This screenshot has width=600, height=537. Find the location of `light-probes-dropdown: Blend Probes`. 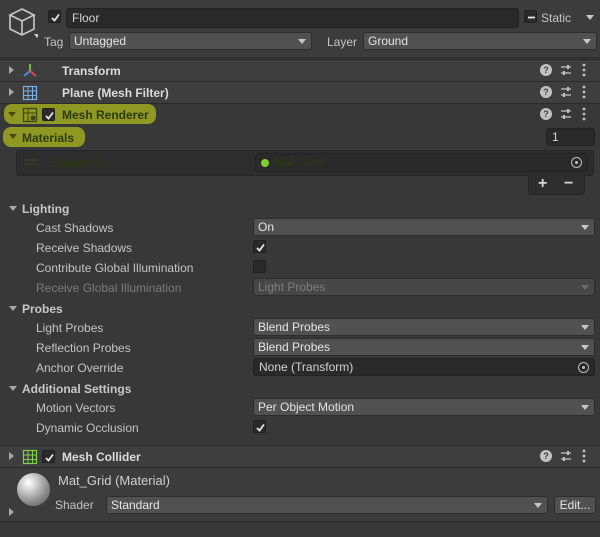

light-probes-dropdown: Blend Probes is located at coordinates (424, 327).